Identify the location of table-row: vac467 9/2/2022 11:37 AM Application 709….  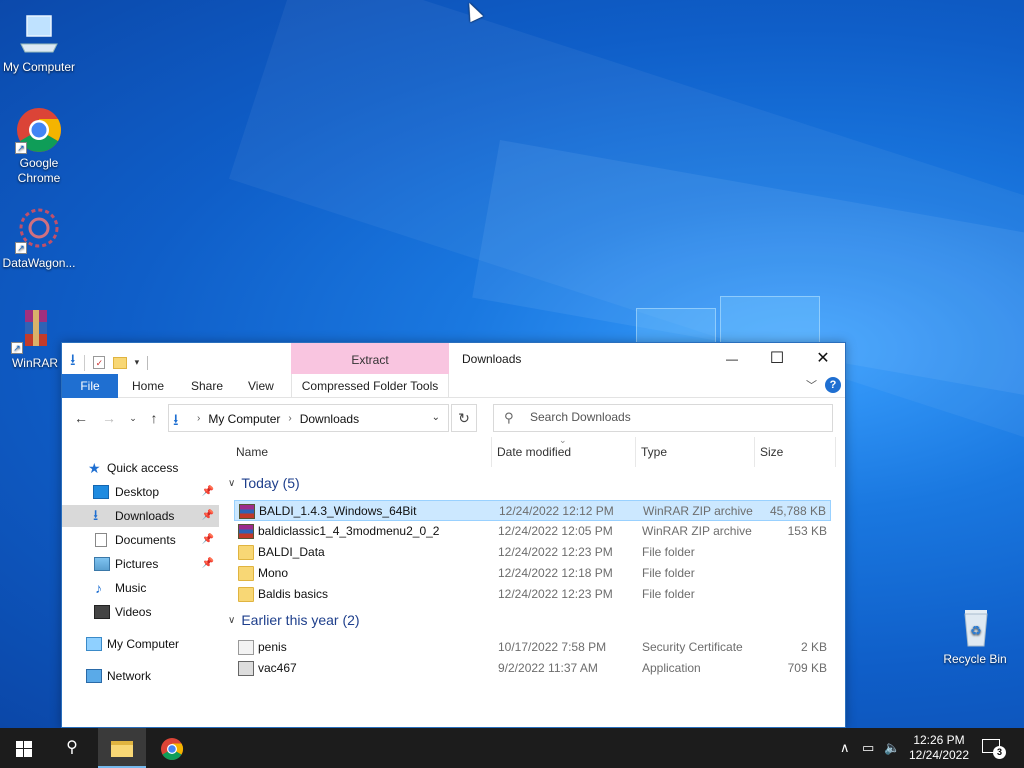
(532, 668).